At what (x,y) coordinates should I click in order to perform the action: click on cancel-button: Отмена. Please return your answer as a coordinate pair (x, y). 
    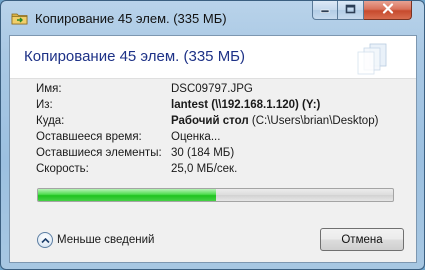
    Looking at the image, I should click on (362, 239).